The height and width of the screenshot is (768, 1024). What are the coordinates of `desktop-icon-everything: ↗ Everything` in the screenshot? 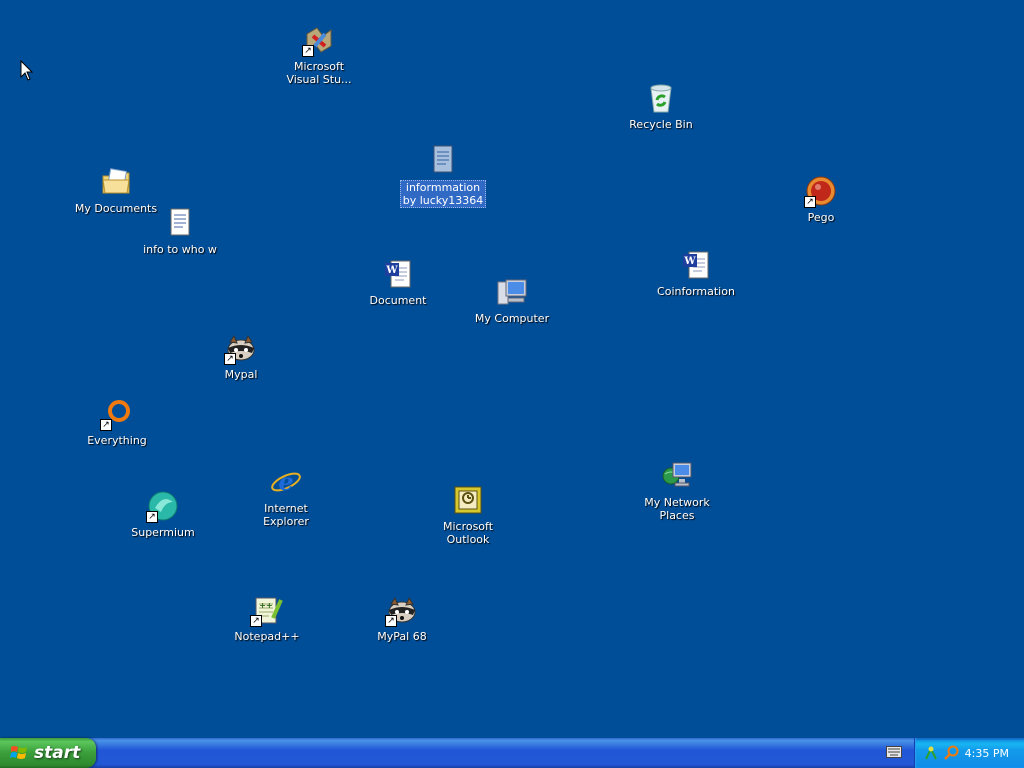 It's located at (117, 422).